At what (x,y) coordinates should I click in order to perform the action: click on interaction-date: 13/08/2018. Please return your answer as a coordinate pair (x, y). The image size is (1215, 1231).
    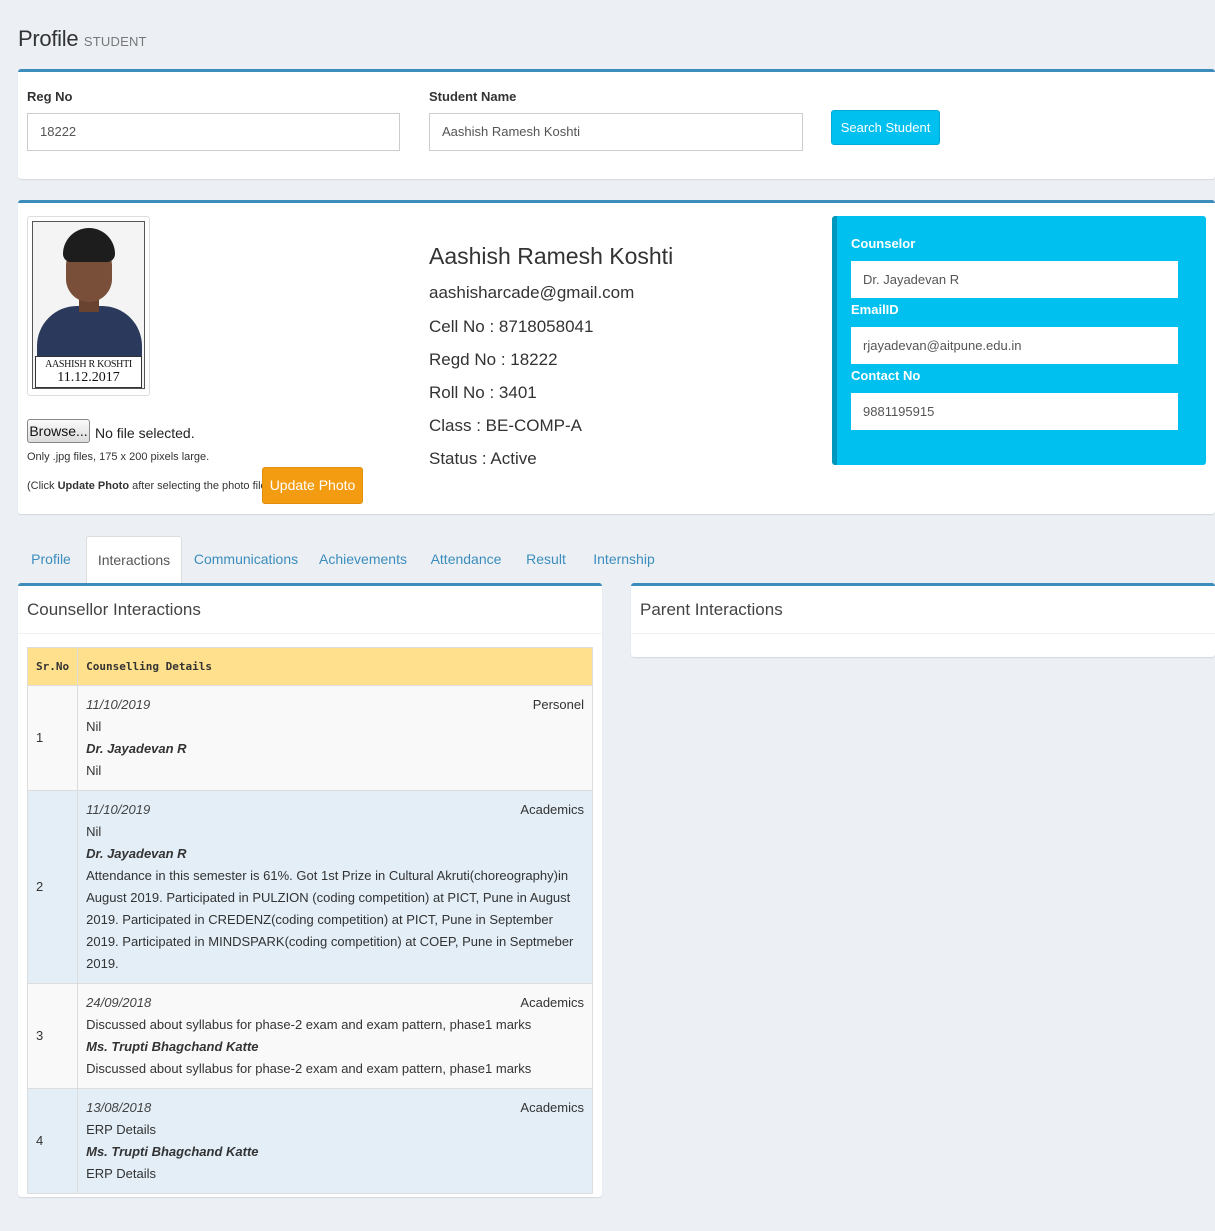
    Looking at the image, I should click on (119, 1107).